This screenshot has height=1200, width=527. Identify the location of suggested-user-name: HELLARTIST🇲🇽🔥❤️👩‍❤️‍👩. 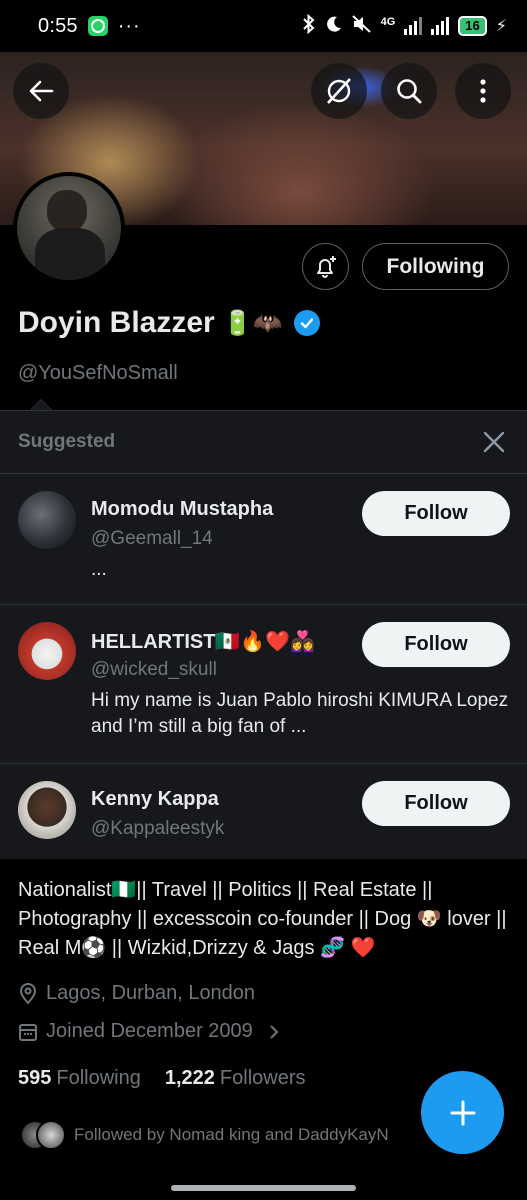
(203, 641).